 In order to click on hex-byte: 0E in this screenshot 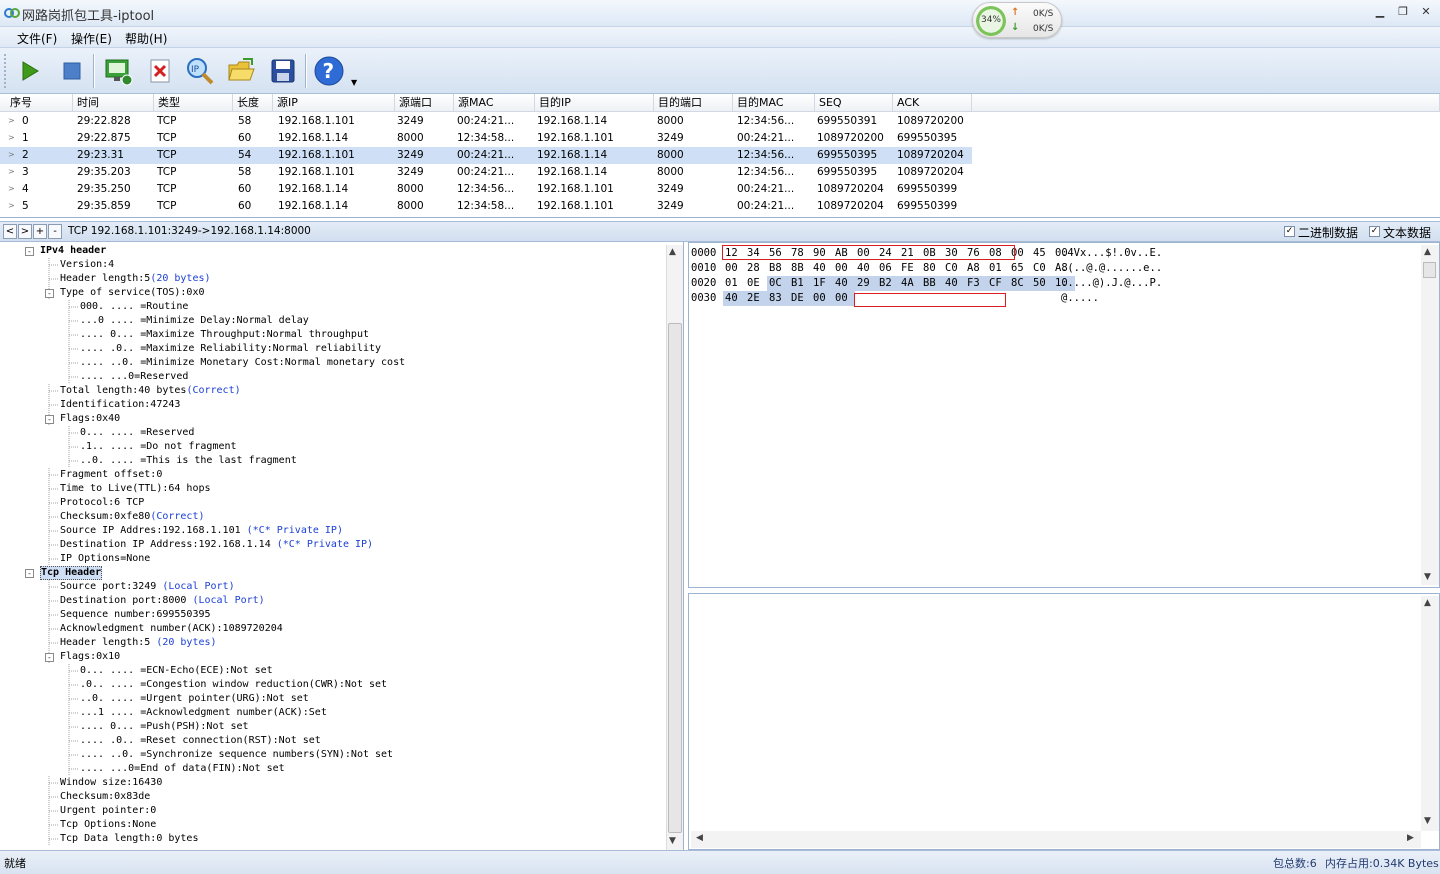, I will do `click(756, 283)`.